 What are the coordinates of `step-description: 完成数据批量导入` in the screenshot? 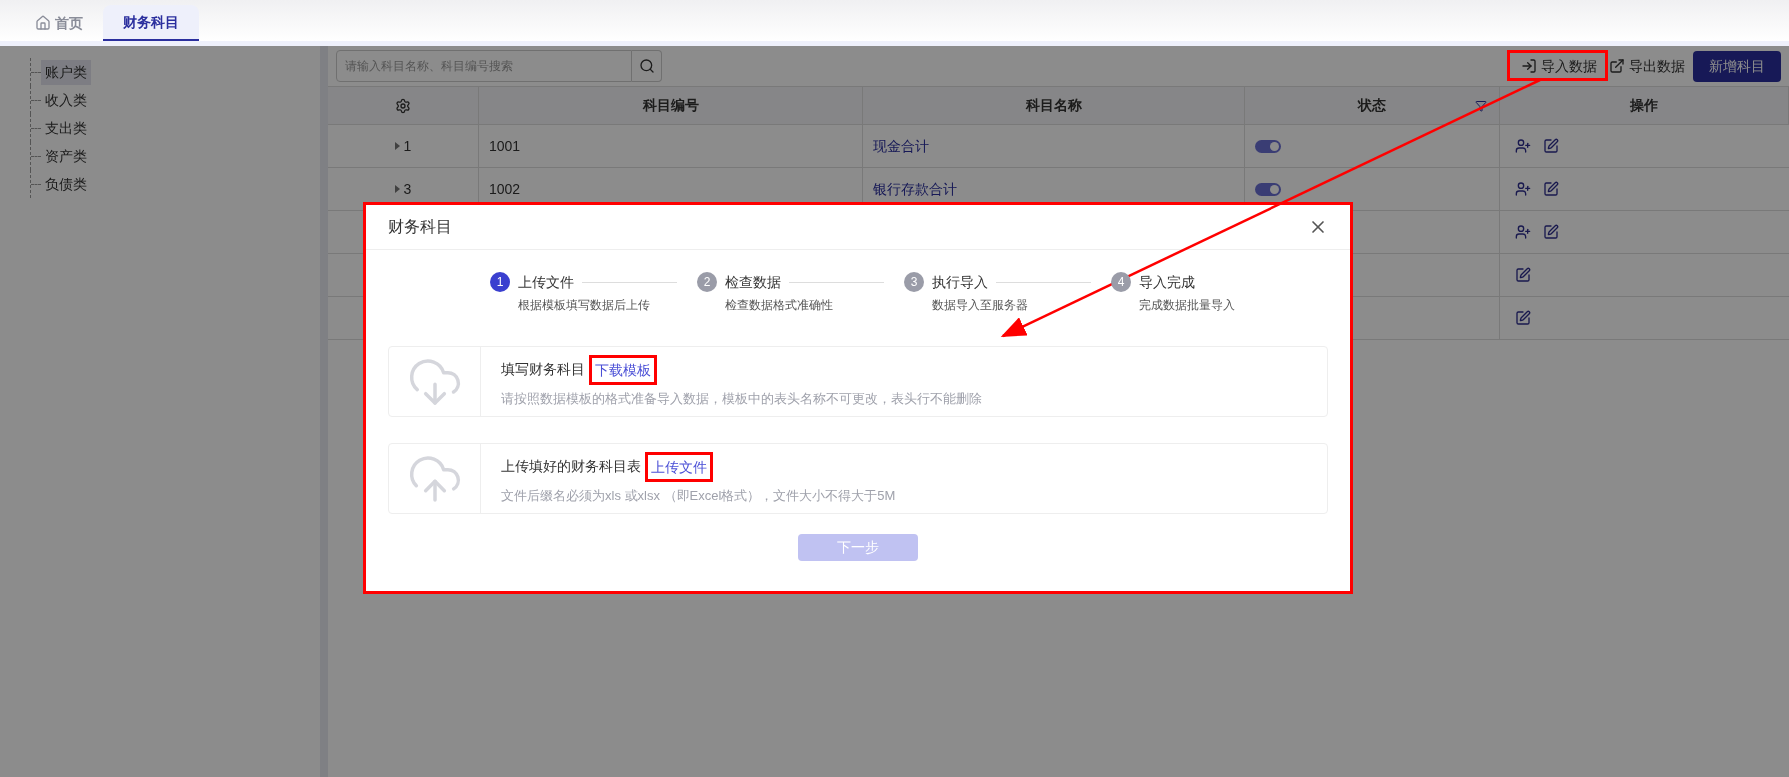 It's located at (1187, 305).